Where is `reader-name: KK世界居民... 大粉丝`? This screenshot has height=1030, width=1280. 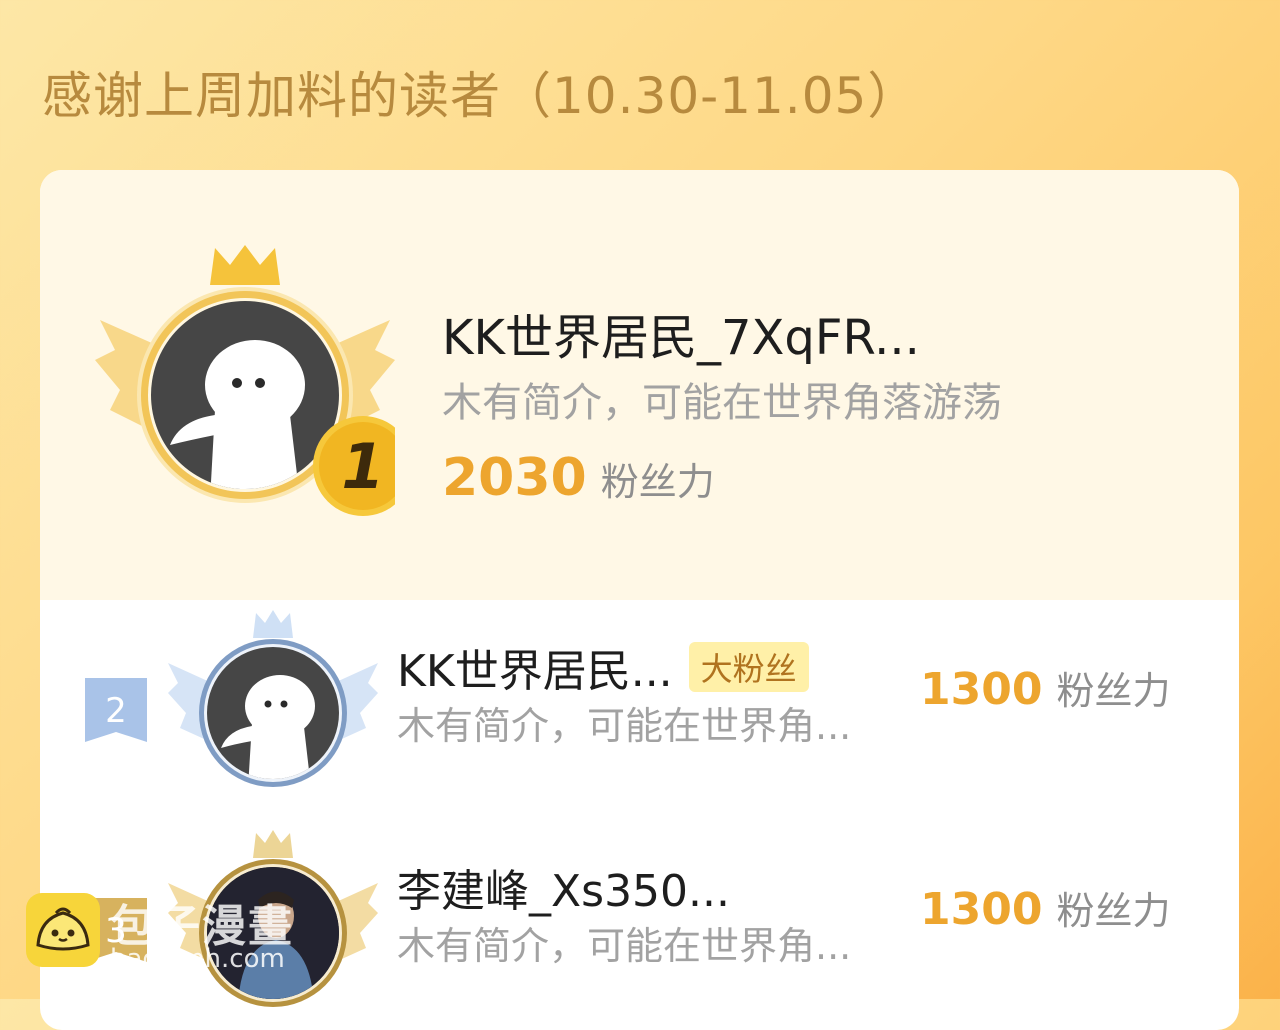 reader-name: KK世界居民... 大粉丝 is located at coordinates (603, 667).